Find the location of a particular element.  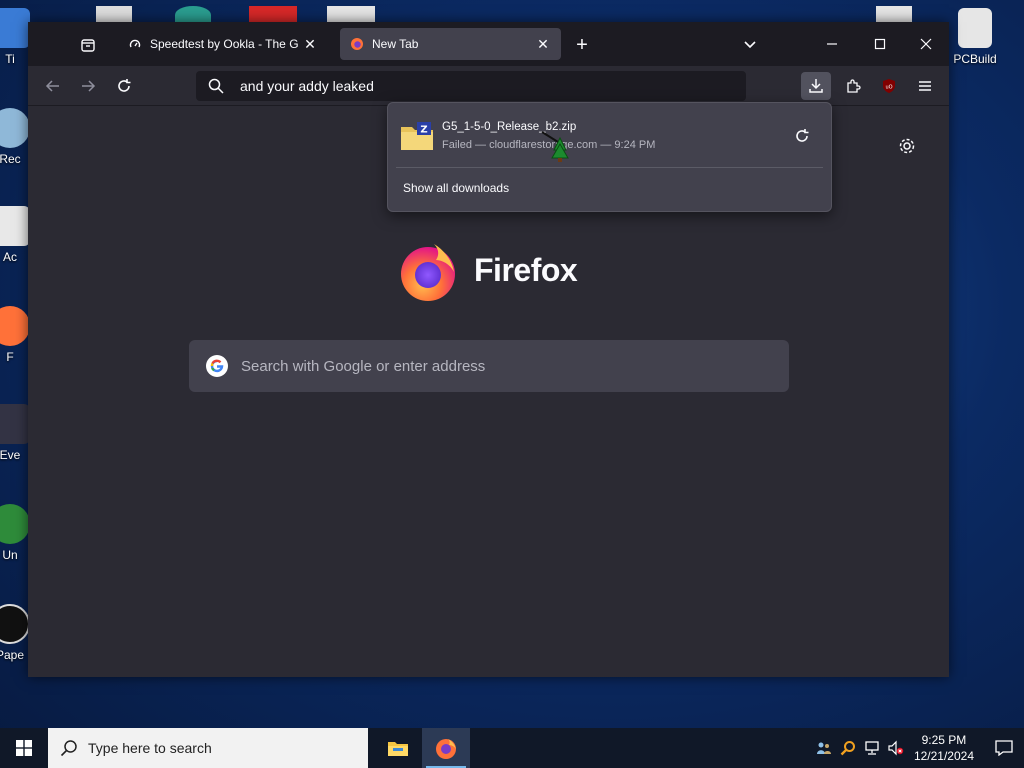

firefox-logo-icon is located at coordinates (428, 272).